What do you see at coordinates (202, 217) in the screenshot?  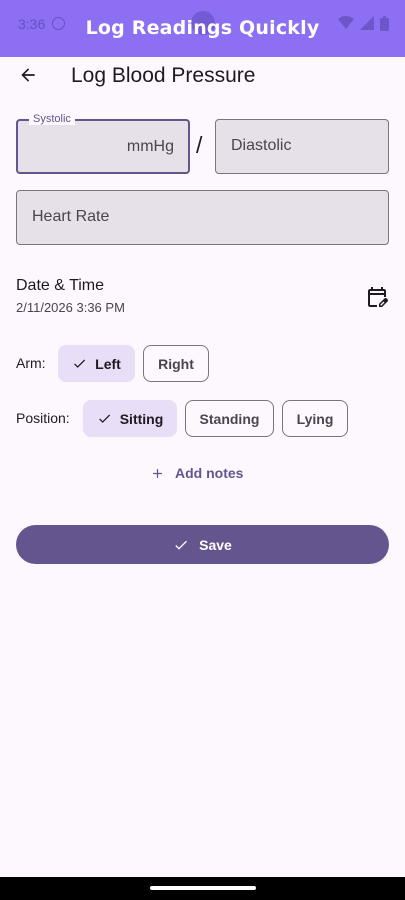 I see `heart-rate-field: Heart Rate` at bounding box center [202, 217].